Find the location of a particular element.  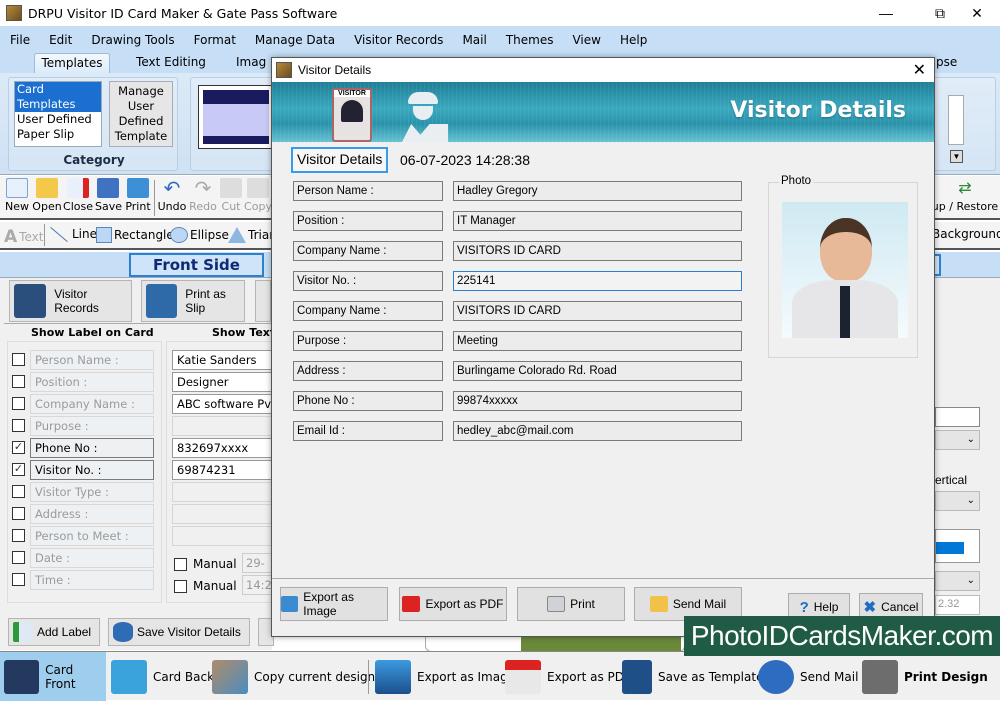

more-button is located at coordinates (263, 301).